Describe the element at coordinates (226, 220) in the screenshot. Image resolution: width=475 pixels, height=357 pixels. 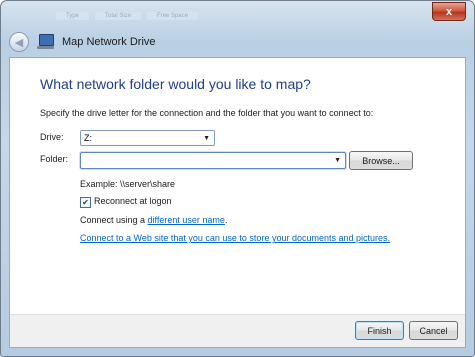
I see `connect-using-suffix: .` at that location.